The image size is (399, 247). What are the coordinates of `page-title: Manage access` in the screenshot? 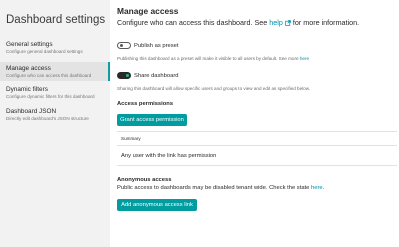 It's located at (148, 11).